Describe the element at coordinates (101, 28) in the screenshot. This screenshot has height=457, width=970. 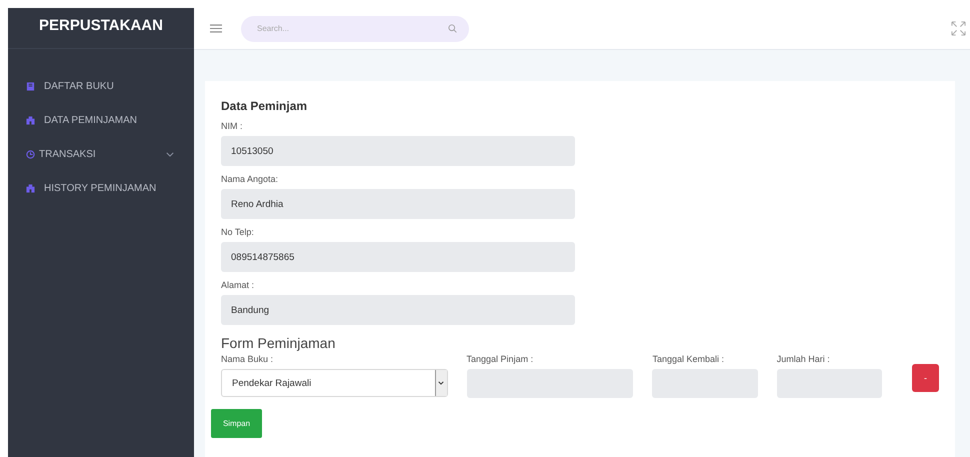
I see `brand-title: PERPUSTAKAAN` at that location.